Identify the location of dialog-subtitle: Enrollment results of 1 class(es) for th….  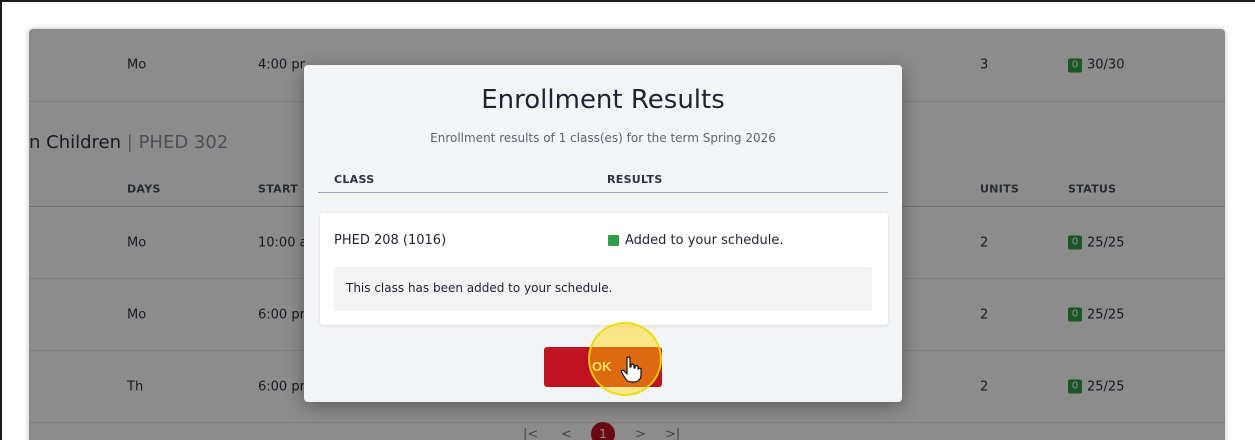
(603, 138).